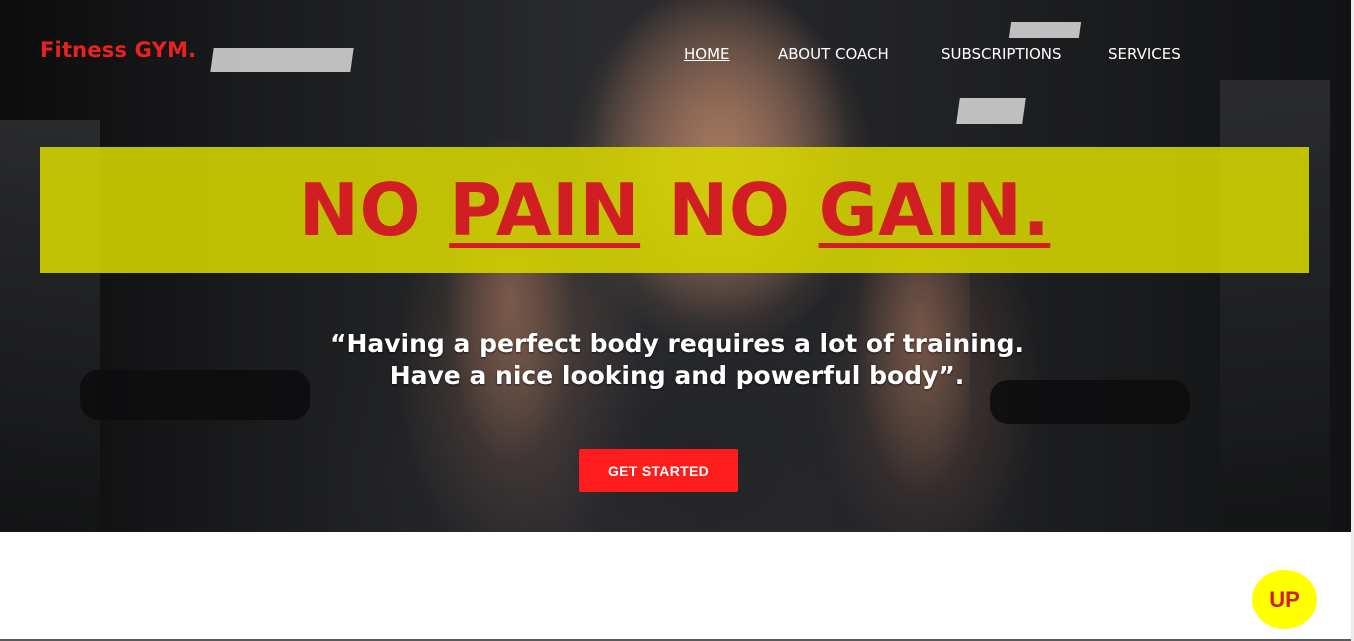 The height and width of the screenshot is (641, 1354). What do you see at coordinates (118, 50) in the screenshot?
I see `site-logo: Fitness GYM.` at bounding box center [118, 50].